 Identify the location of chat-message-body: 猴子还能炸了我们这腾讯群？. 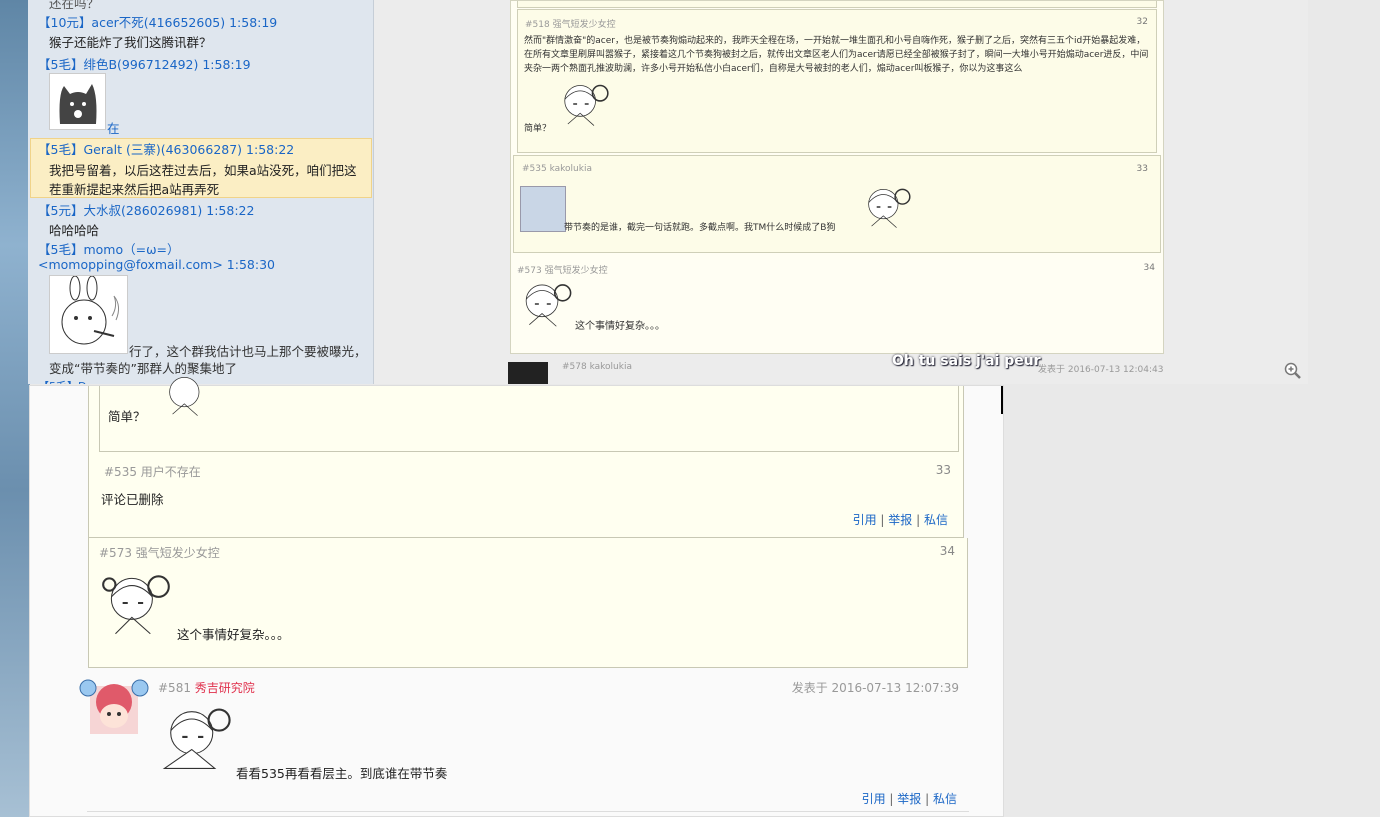
(130, 42).